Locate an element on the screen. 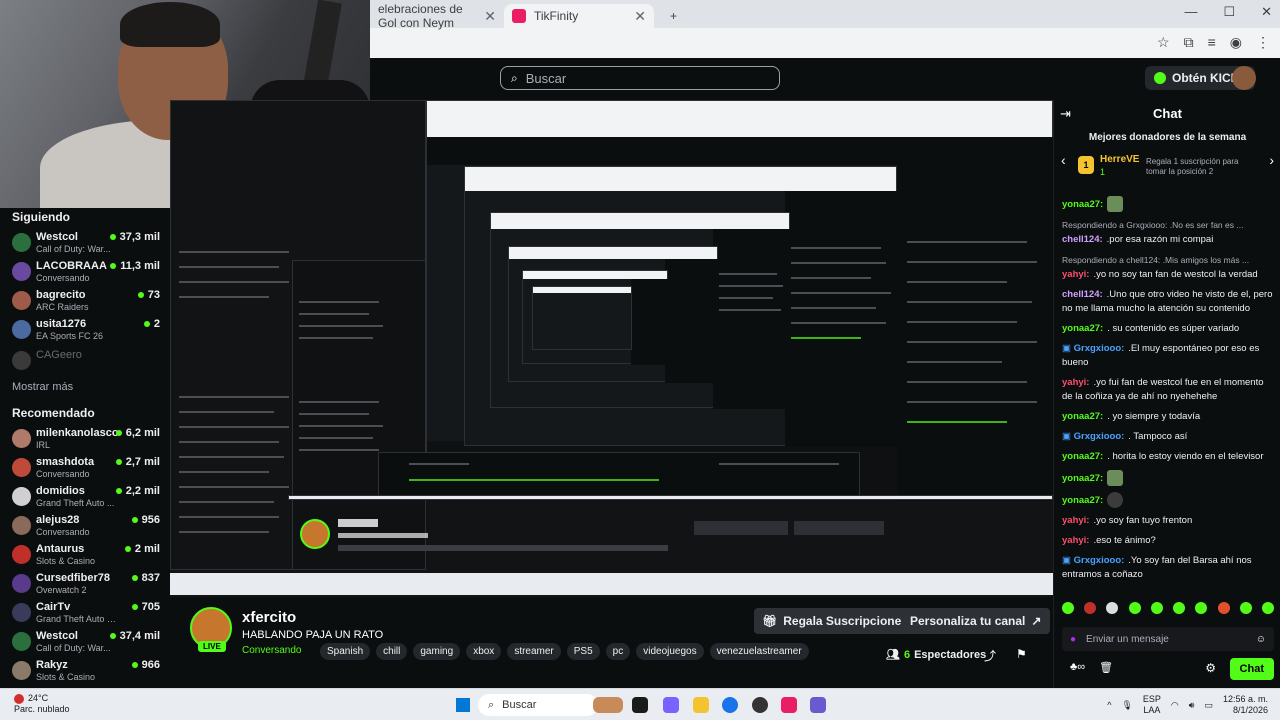 This screenshot has width=1280, height=720. sidebar-item-westcol-rec: Westcol Call of Duty: War... 37,4 mil is located at coordinates (85, 642).